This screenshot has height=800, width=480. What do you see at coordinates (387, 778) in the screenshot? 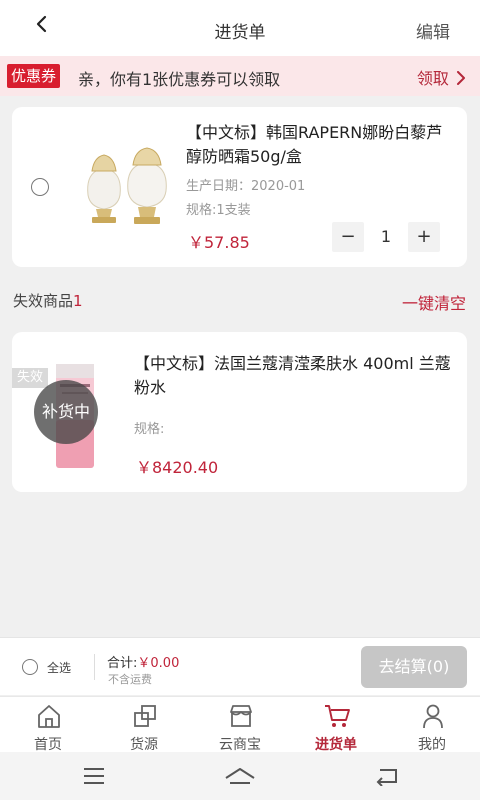
I see `back-button-icon` at bounding box center [387, 778].